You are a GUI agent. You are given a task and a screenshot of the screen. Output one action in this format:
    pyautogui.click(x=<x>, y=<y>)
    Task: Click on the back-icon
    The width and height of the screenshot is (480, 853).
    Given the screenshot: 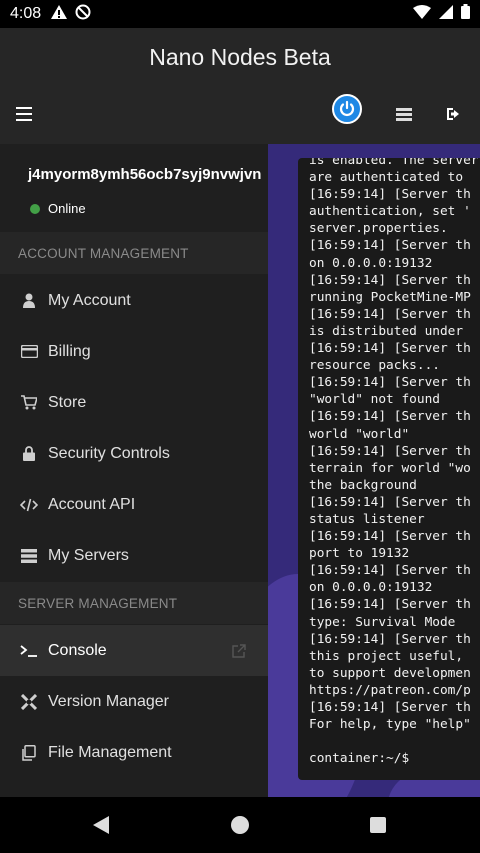 What is the action you would take?
    pyautogui.click(x=101, y=827)
    